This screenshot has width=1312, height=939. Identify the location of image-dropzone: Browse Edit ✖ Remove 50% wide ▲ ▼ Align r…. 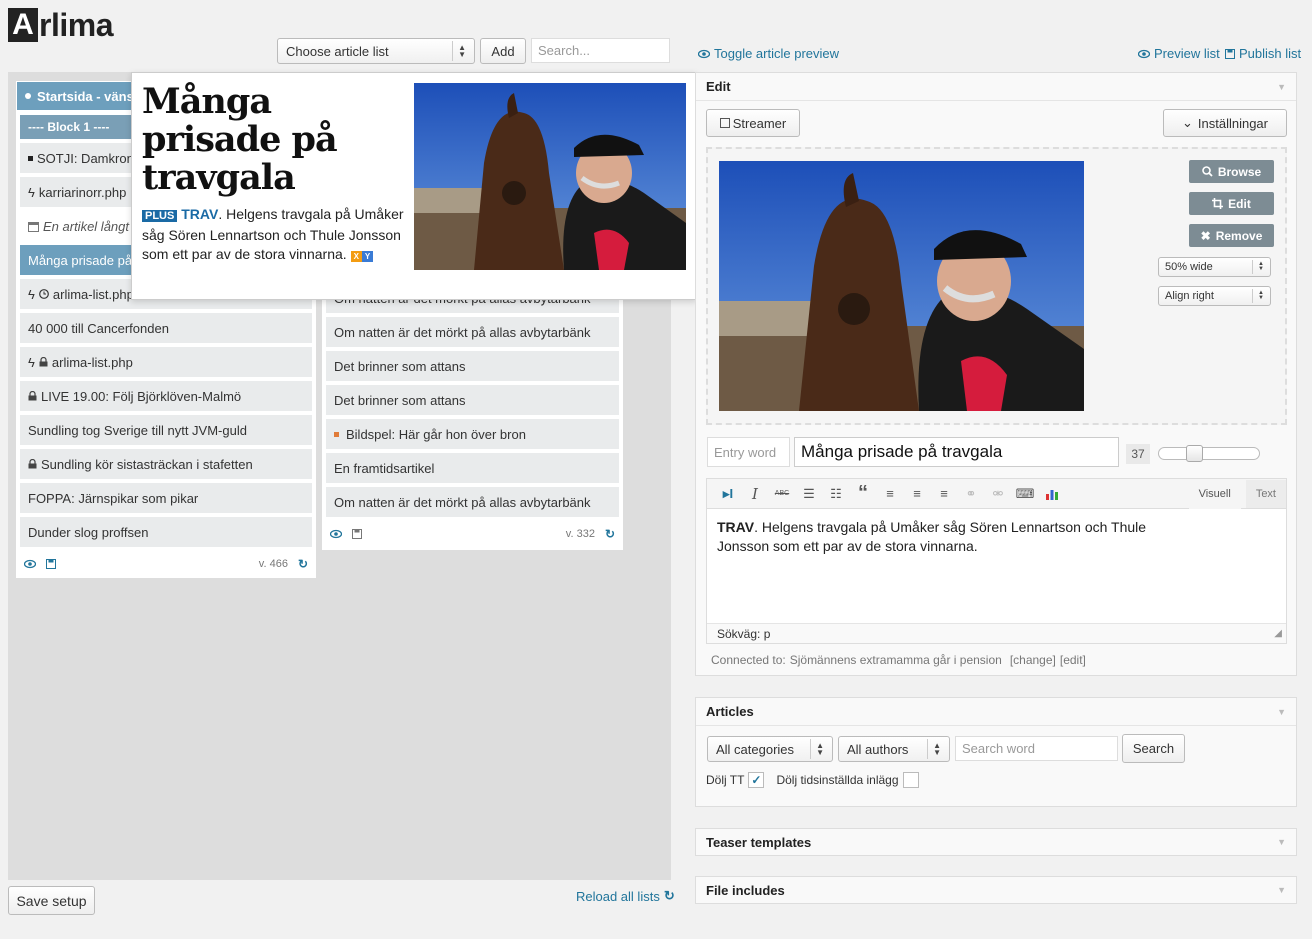
(996, 286).